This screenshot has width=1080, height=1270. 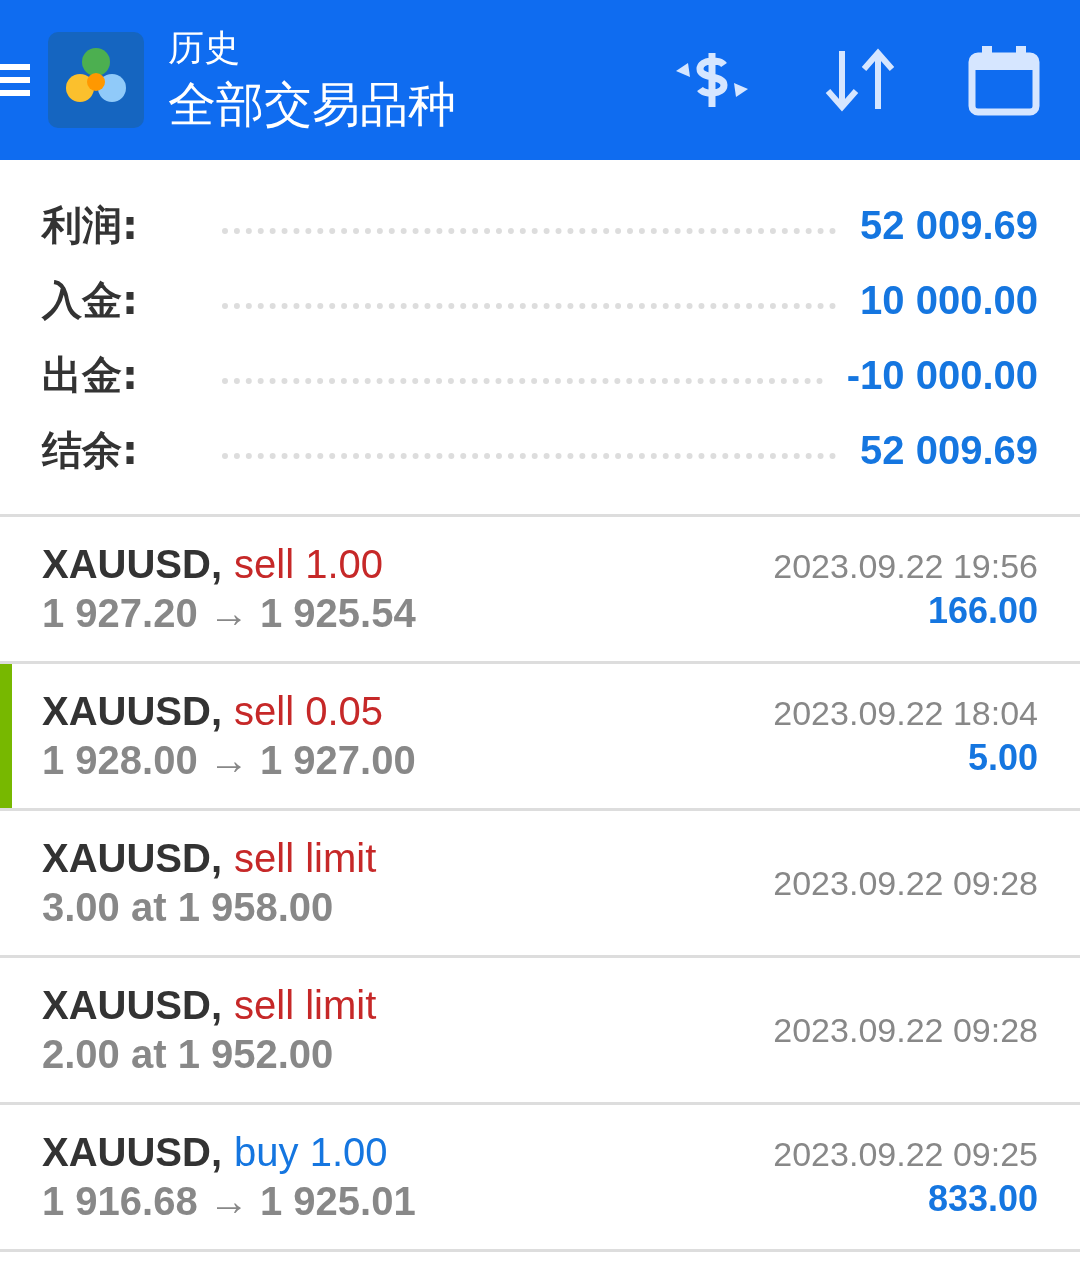 I want to click on order-profit: 833.00, so click(x=982, y=1198).